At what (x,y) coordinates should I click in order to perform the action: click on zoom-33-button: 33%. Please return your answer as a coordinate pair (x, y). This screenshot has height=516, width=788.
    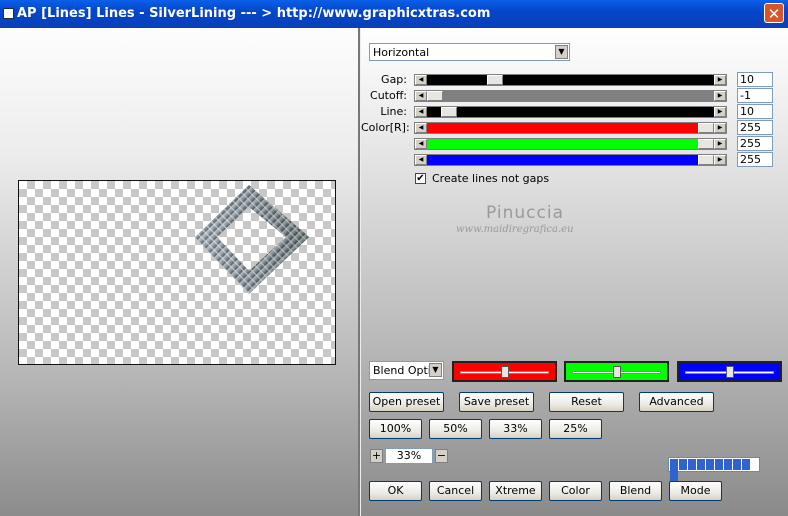
    Looking at the image, I should click on (515, 429).